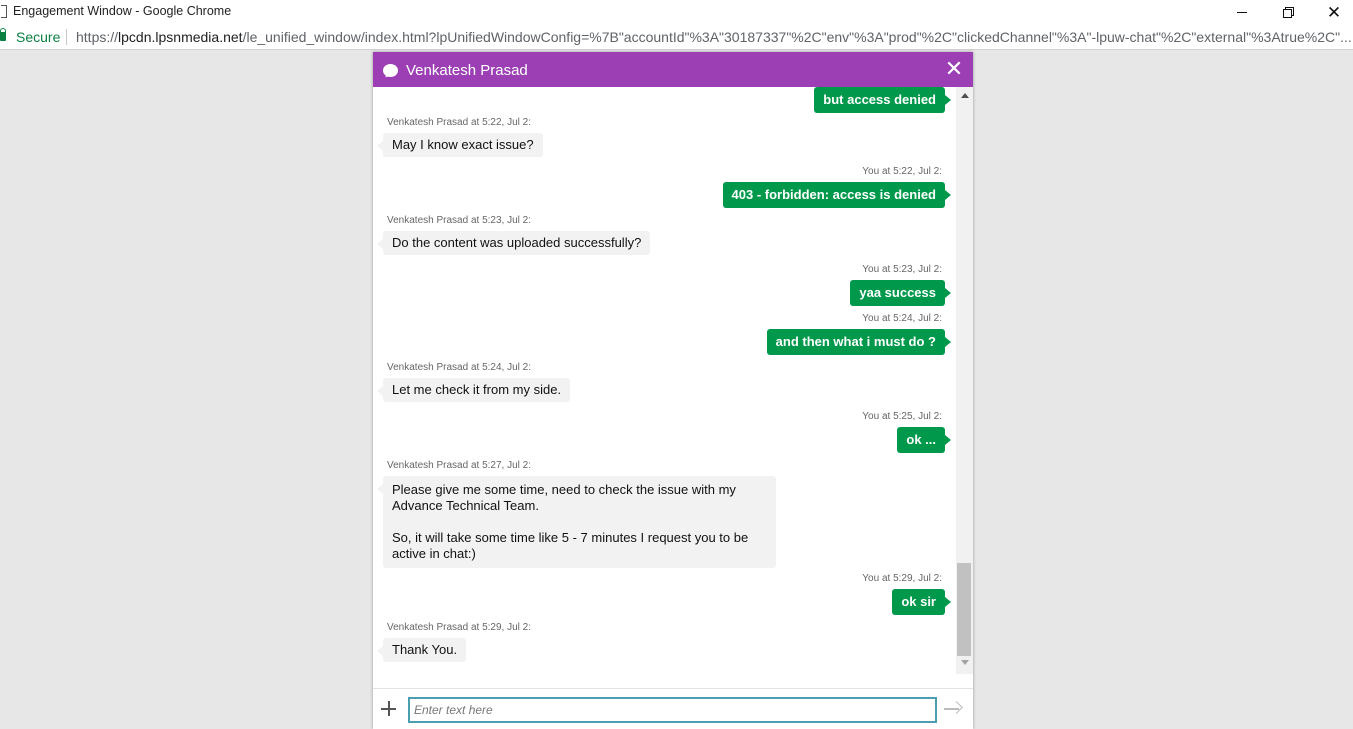  Describe the element at coordinates (421, 650) in the screenshot. I see `message-bubble-agent: Thank You.` at that location.